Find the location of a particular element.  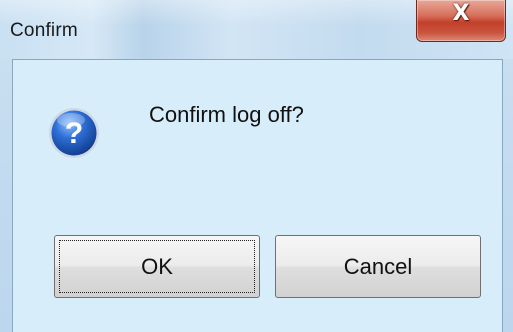

close-button: X is located at coordinates (461, 21).